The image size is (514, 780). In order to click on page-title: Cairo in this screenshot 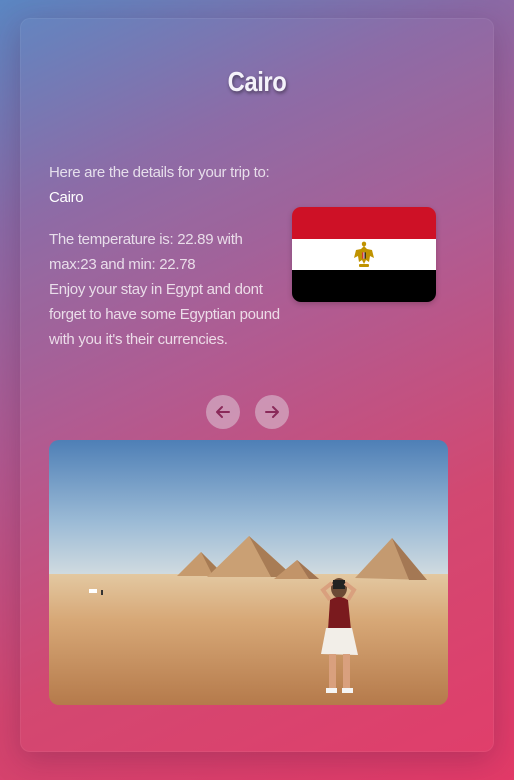, I will do `click(257, 81)`.